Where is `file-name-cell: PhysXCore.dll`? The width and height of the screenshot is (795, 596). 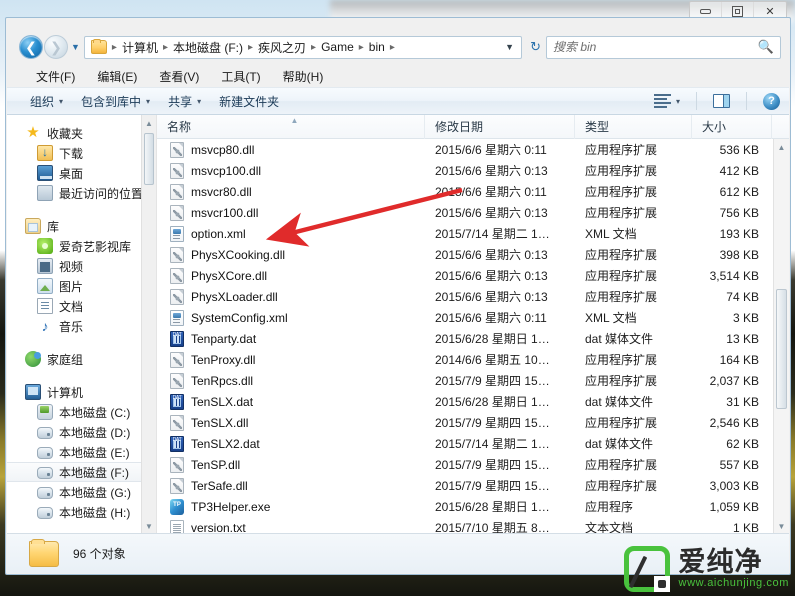 file-name-cell: PhysXCore.dll is located at coordinates (291, 275).